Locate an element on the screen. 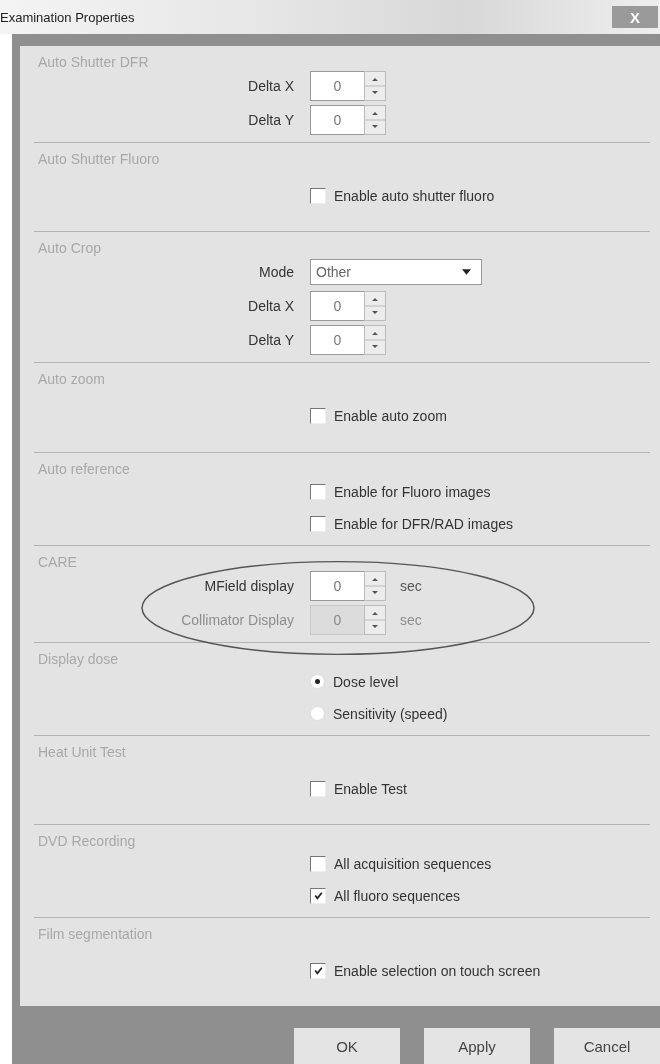 The width and height of the screenshot is (660, 1064). dialog-button: OK is located at coordinates (347, 1046).